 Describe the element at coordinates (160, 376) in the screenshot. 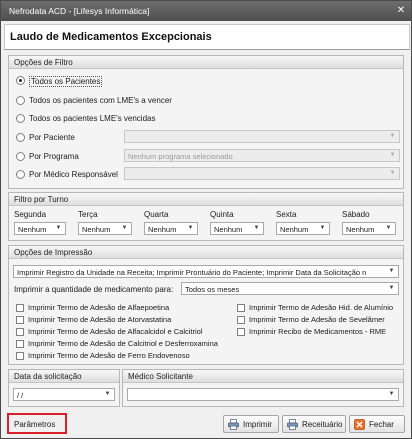

I see `medico-solicitante-title: Médico Solicitante` at that location.